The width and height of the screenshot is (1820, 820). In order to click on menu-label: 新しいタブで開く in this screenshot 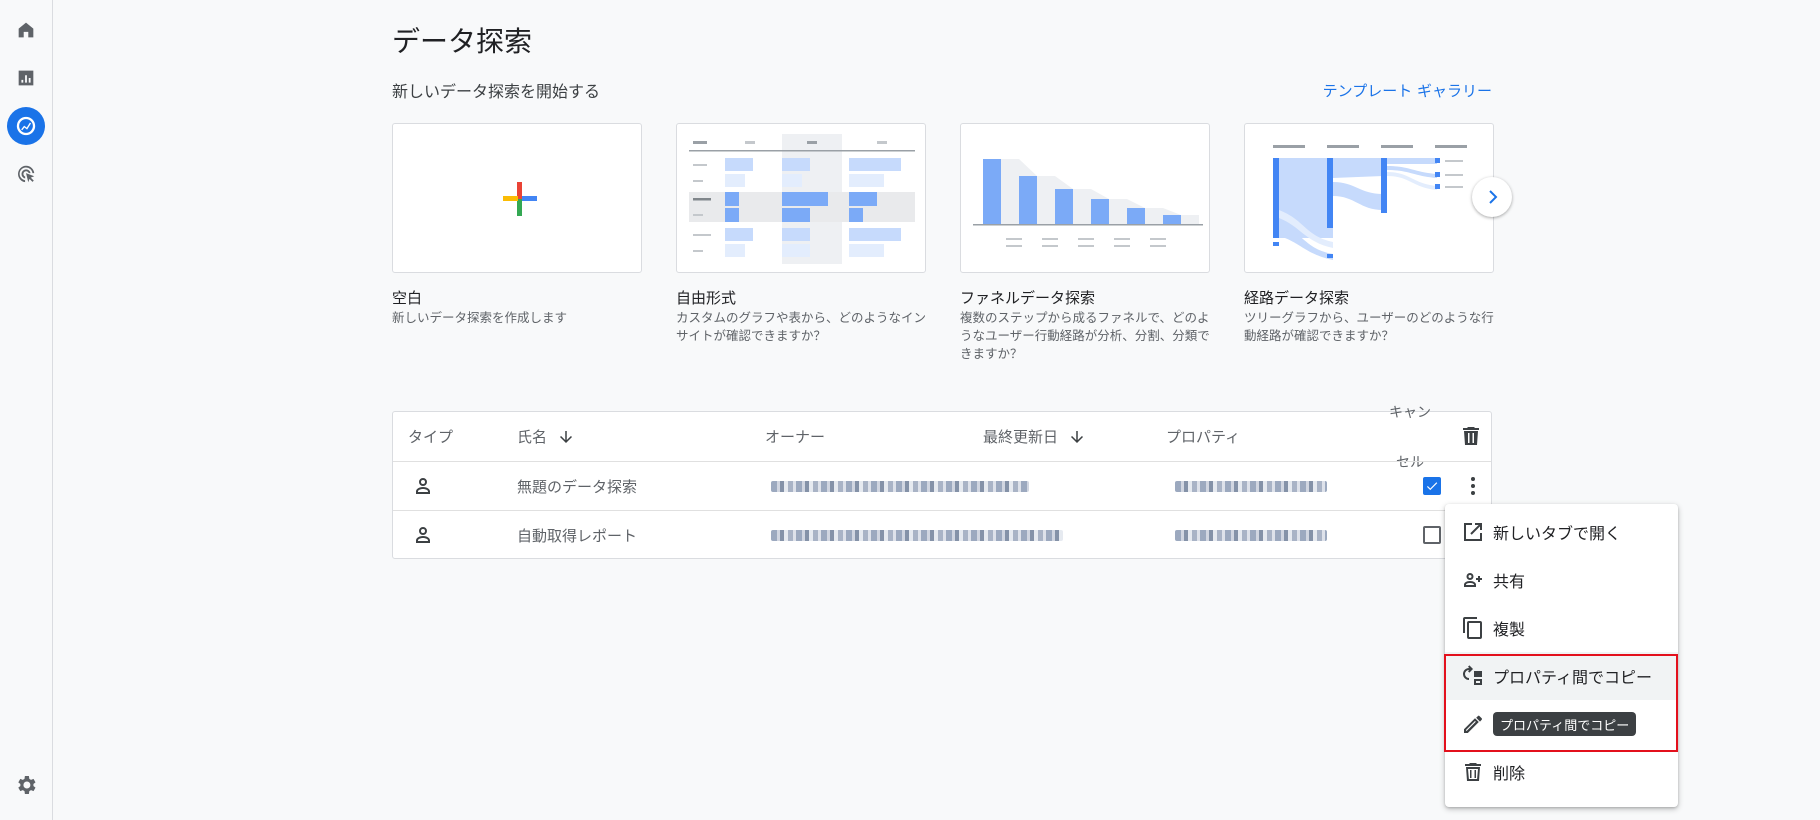, I will do `click(1557, 533)`.